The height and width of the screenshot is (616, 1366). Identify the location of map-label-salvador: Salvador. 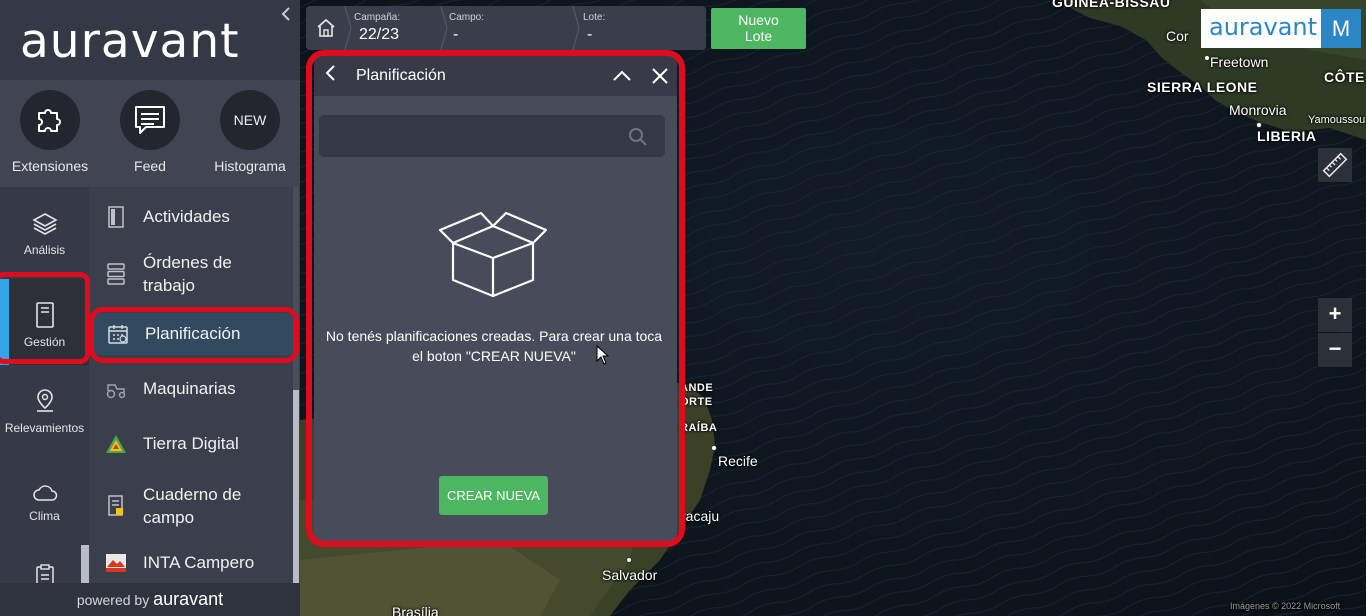
(630, 575).